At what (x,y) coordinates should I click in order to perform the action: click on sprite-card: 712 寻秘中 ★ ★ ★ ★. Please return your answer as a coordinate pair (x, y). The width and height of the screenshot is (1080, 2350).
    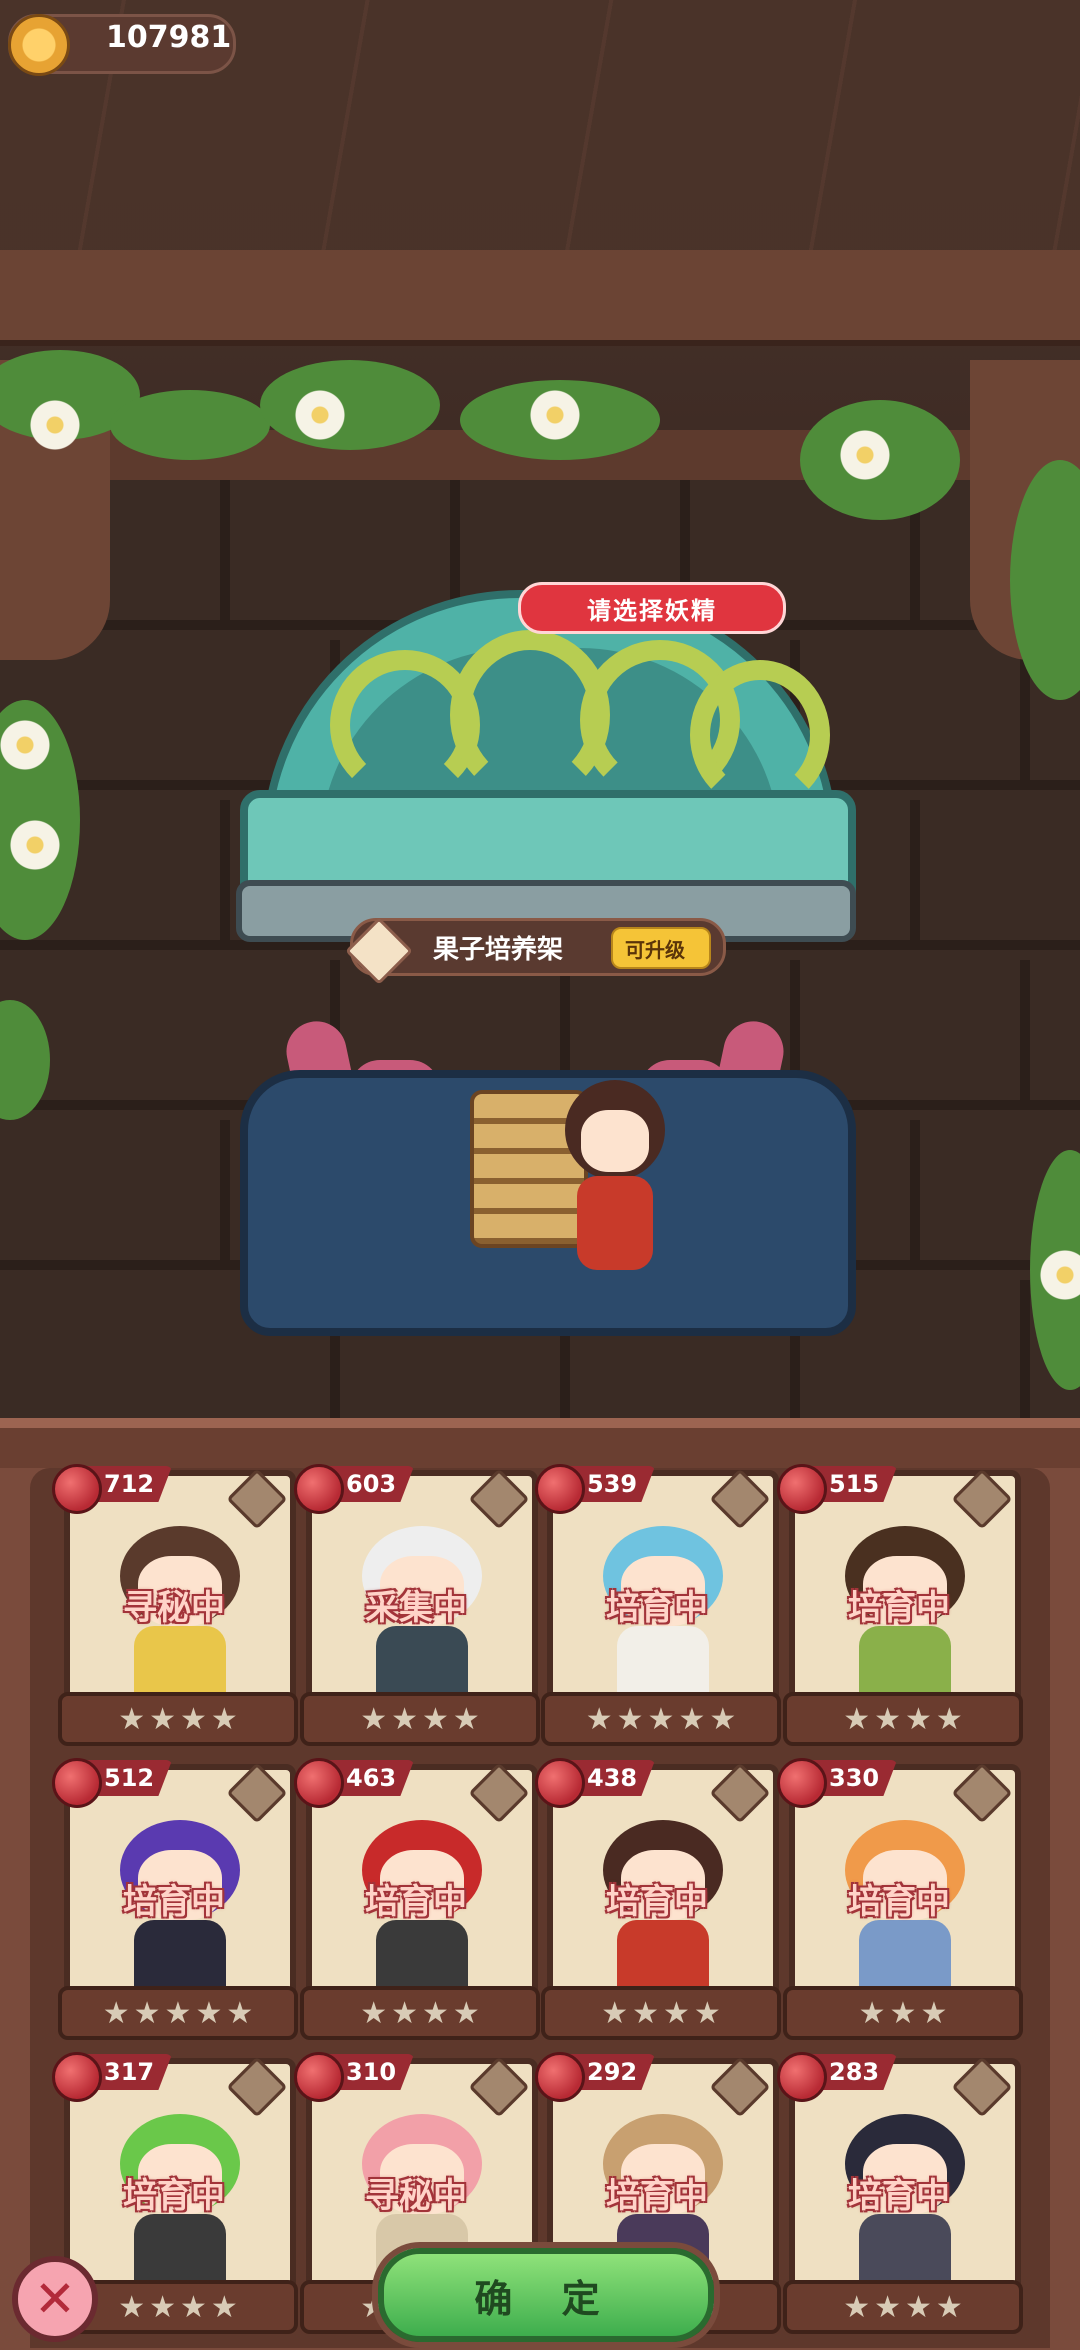
    Looking at the image, I should click on (175, 1605).